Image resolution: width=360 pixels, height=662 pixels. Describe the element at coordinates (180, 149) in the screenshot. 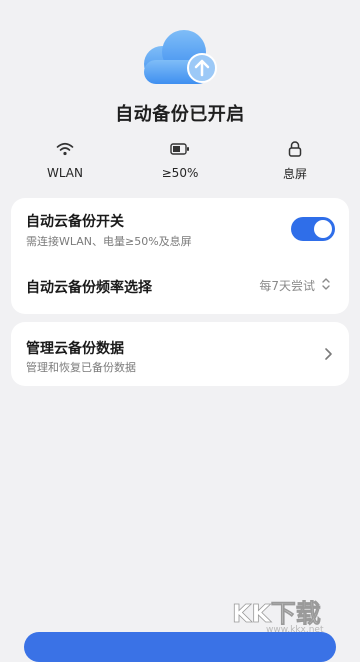

I see `battery-icon` at that location.